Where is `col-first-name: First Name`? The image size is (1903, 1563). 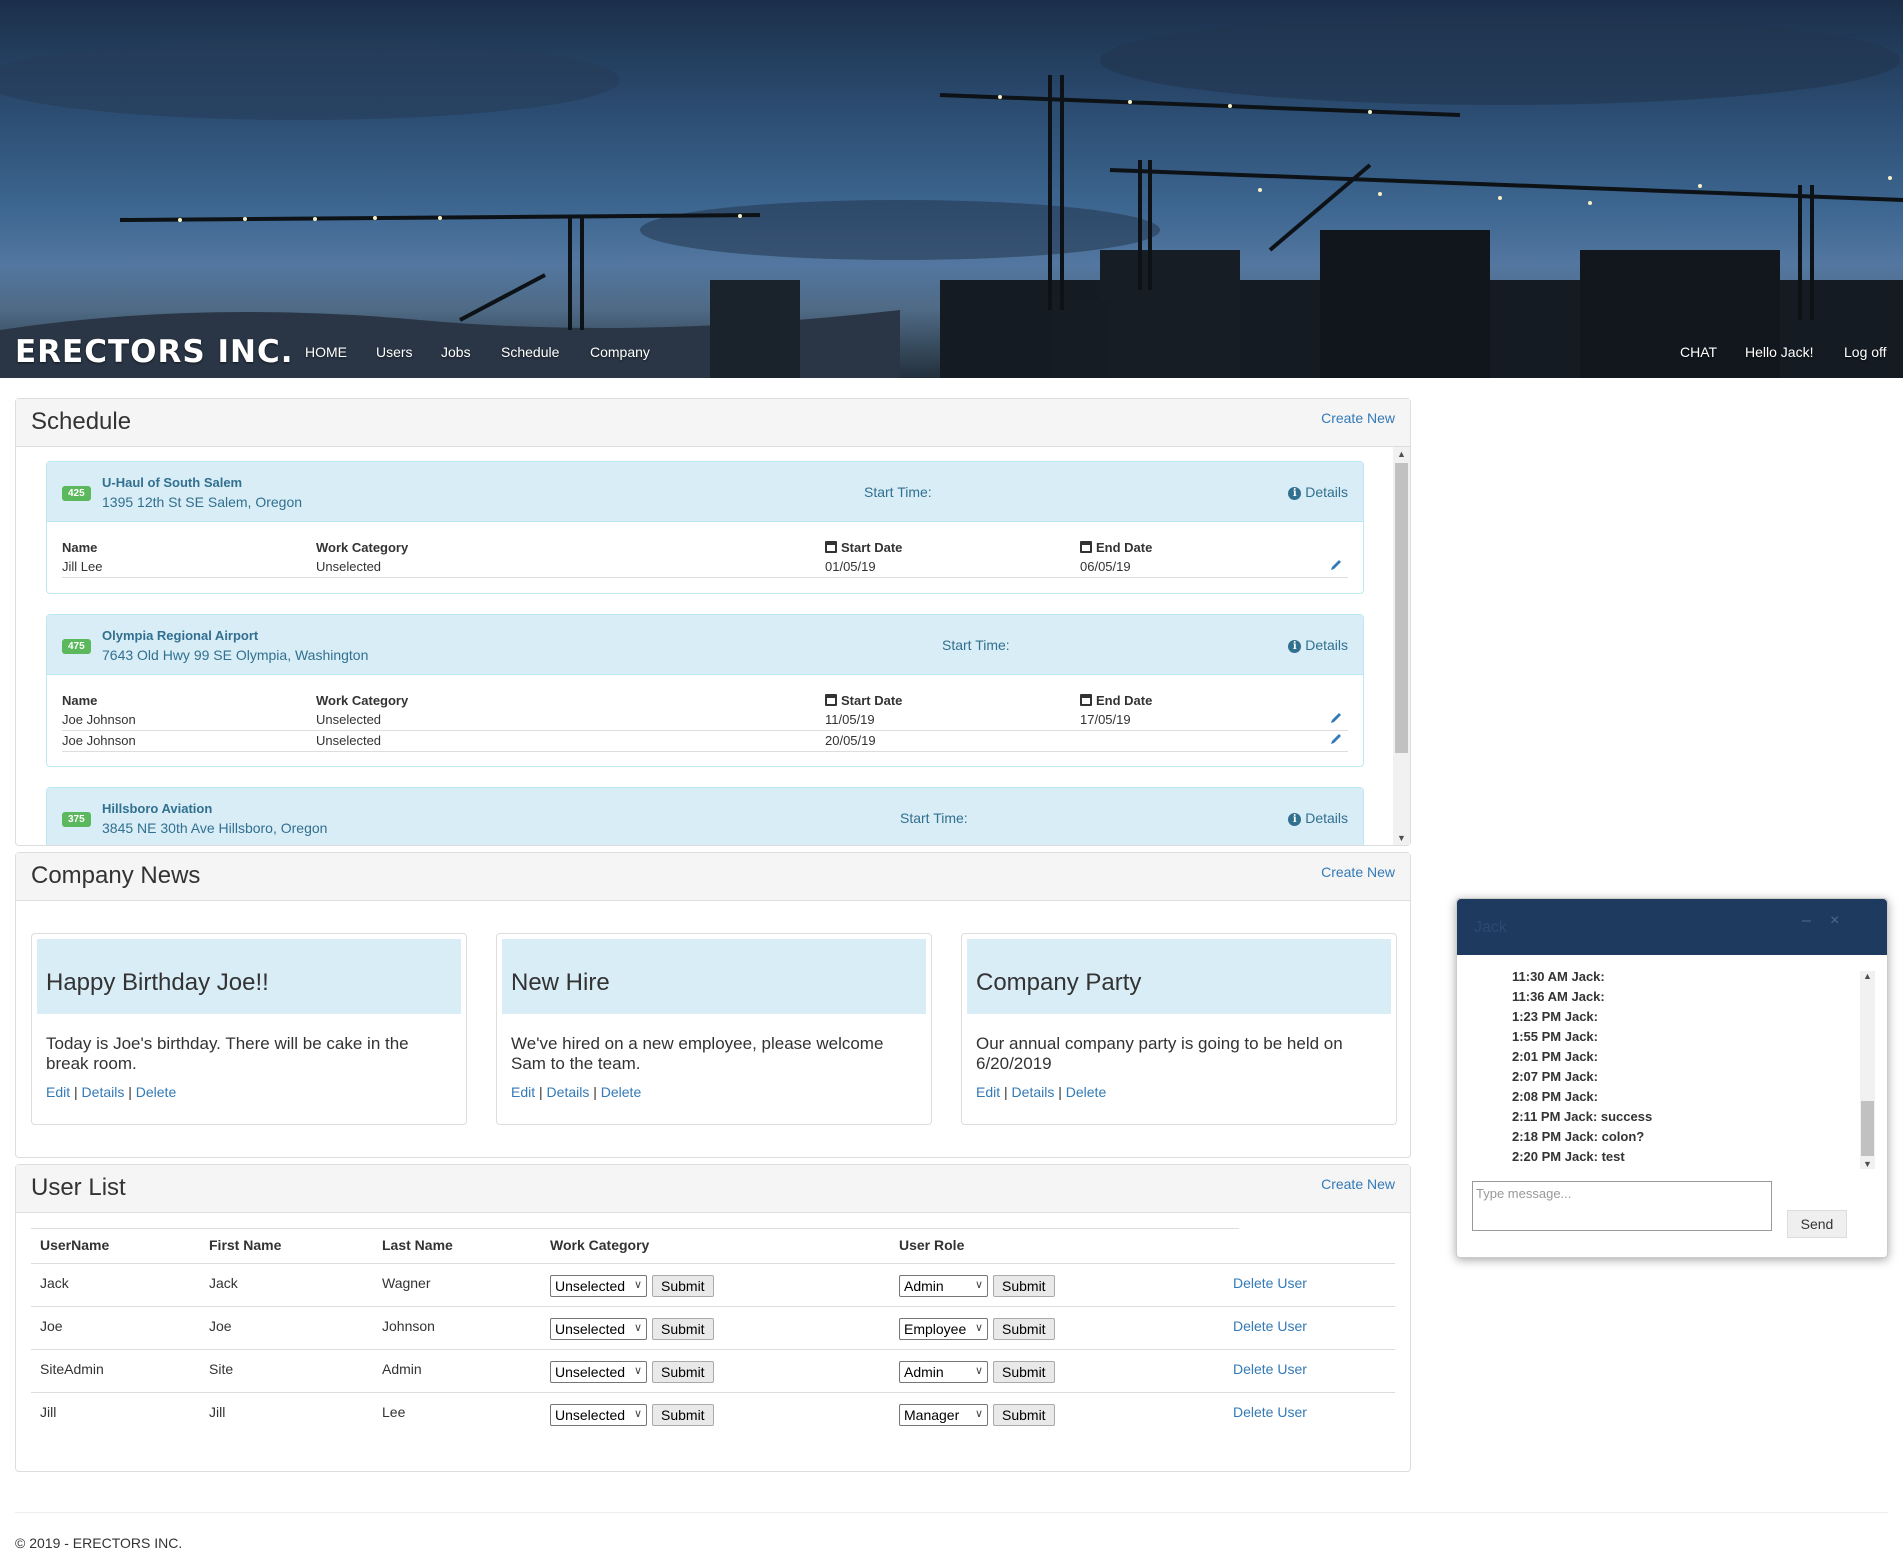
col-first-name: First Name is located at coordinates (245, 1245).